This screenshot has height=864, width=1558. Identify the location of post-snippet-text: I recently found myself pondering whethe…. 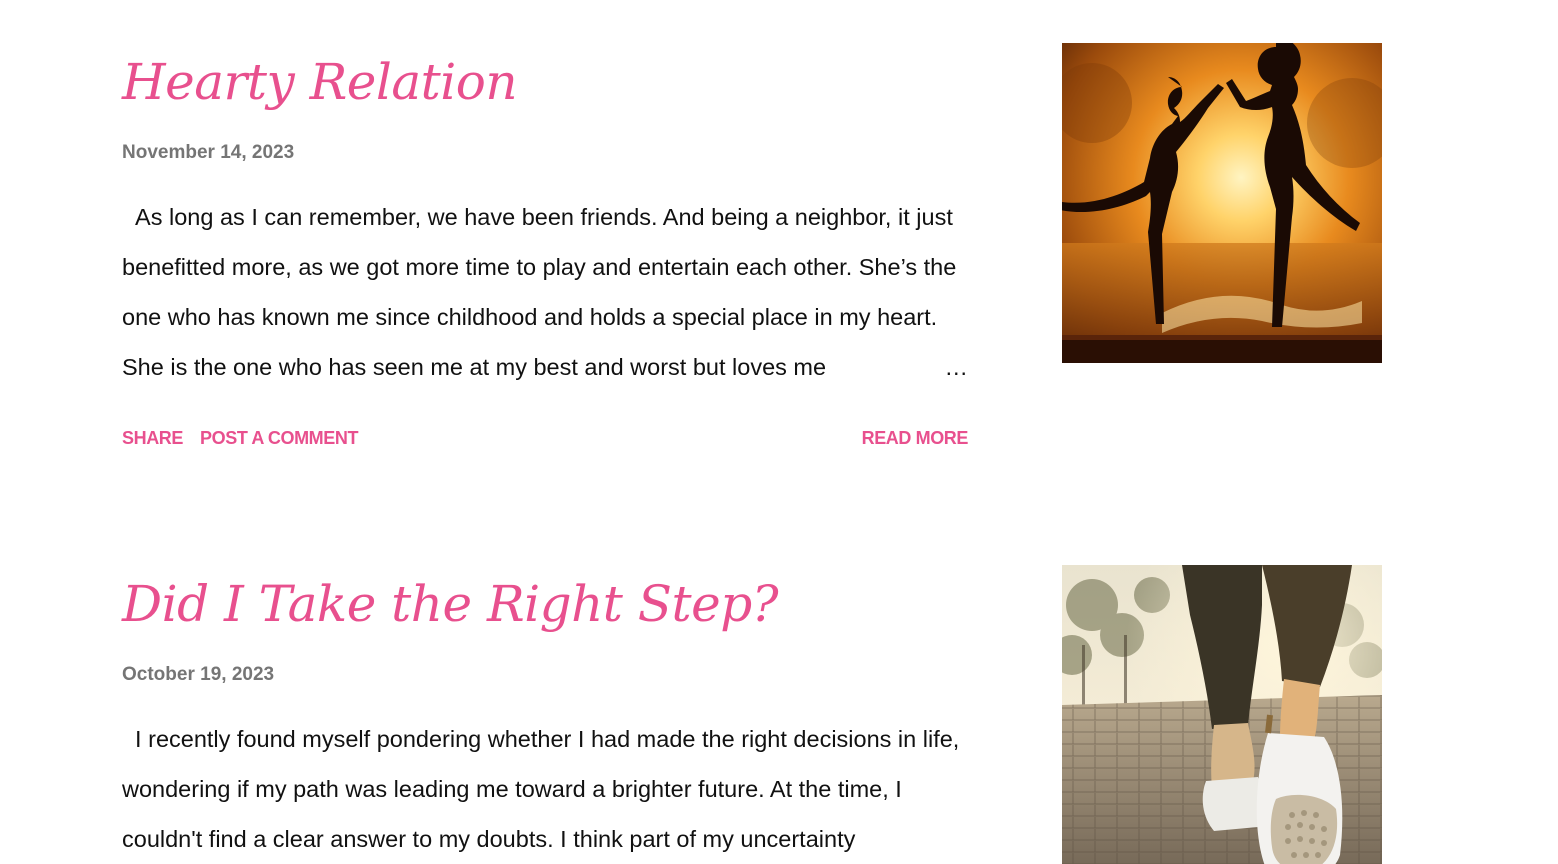
(541, 789).